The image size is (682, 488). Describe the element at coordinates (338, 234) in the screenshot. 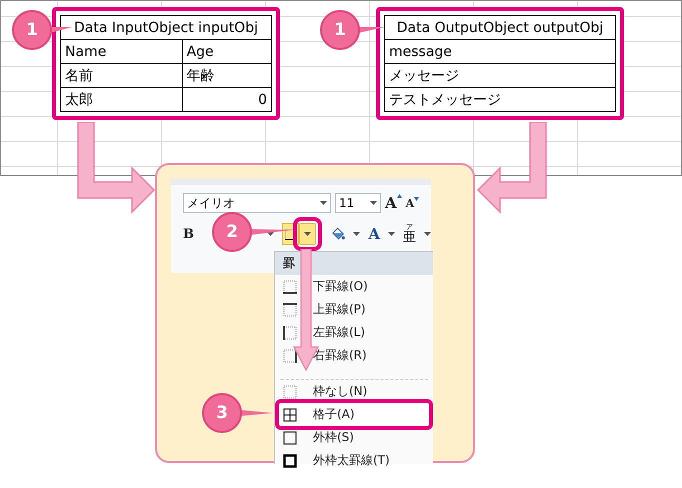

I see `paint-bucket-icon` at that location.